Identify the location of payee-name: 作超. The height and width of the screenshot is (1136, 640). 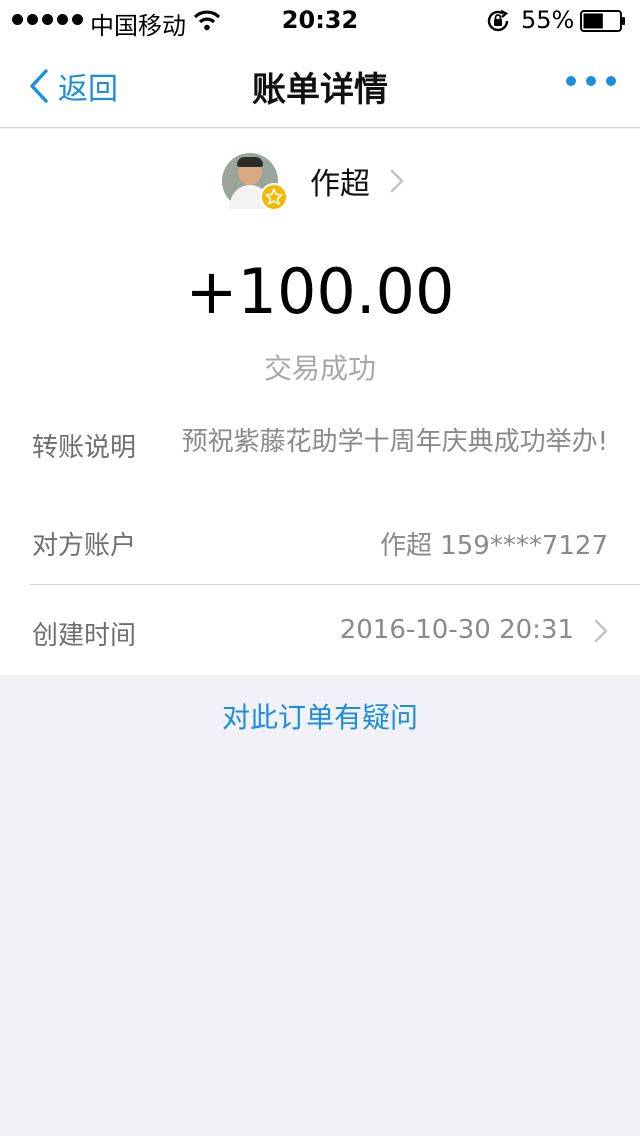
(340, 184).